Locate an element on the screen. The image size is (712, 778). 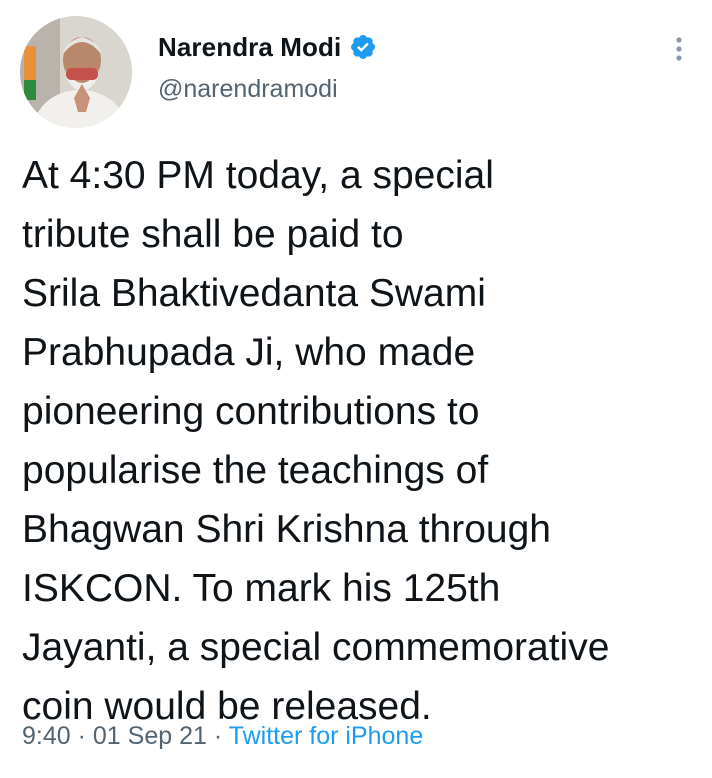
verified-badge-icon is located at coordinates (363, 47).